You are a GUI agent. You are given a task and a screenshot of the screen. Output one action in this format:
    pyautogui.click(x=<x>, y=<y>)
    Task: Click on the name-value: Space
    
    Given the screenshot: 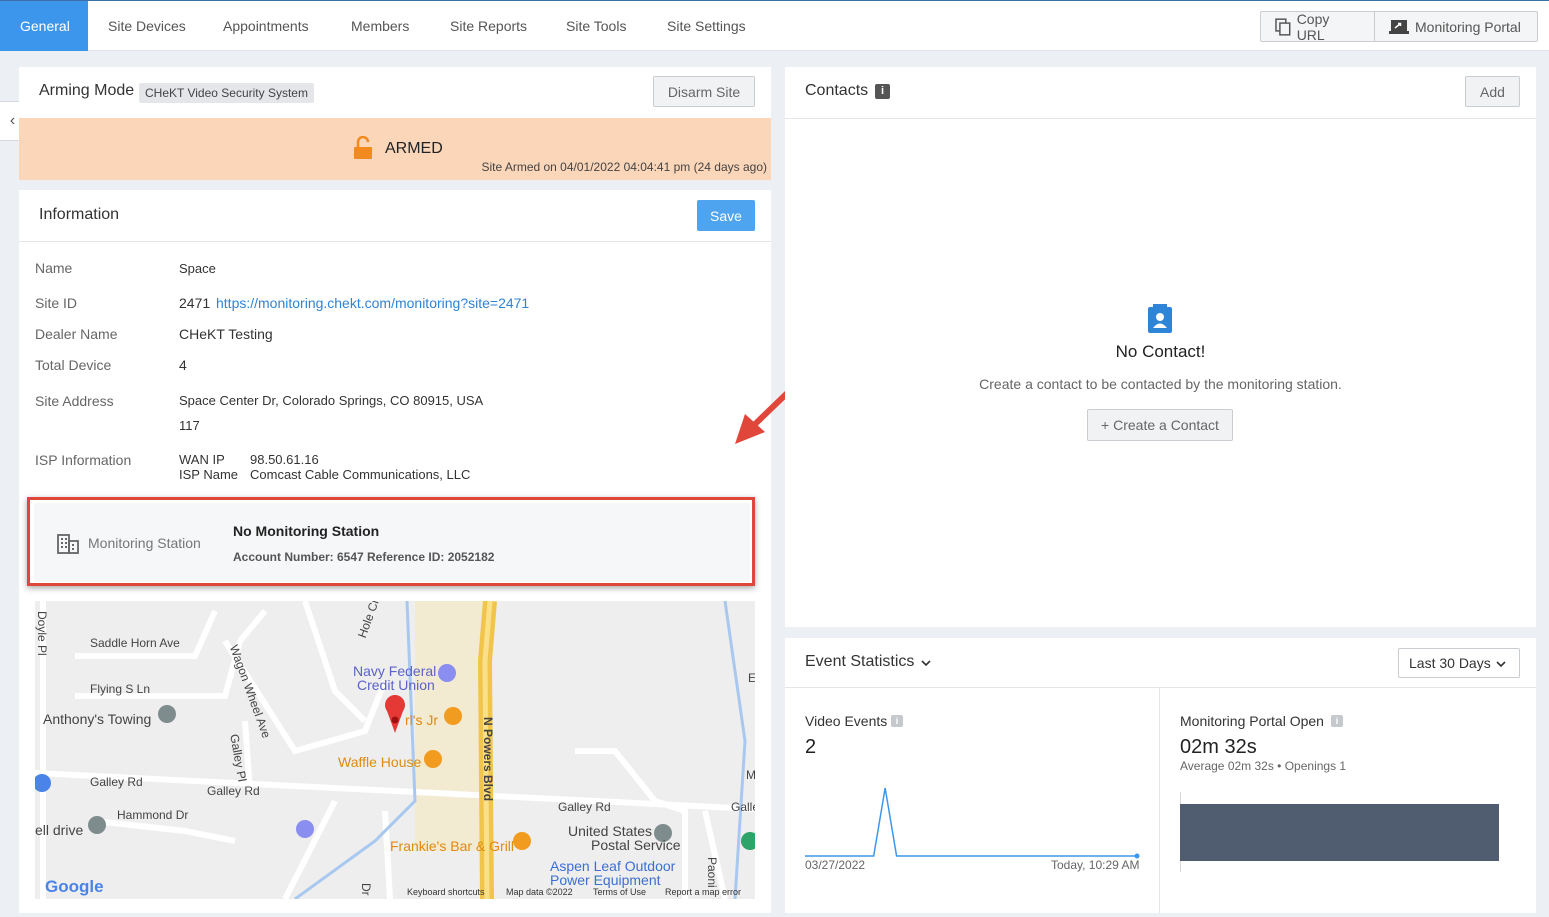 What is the action you would take?
    pyautogui.click(x=197, y=268)
    